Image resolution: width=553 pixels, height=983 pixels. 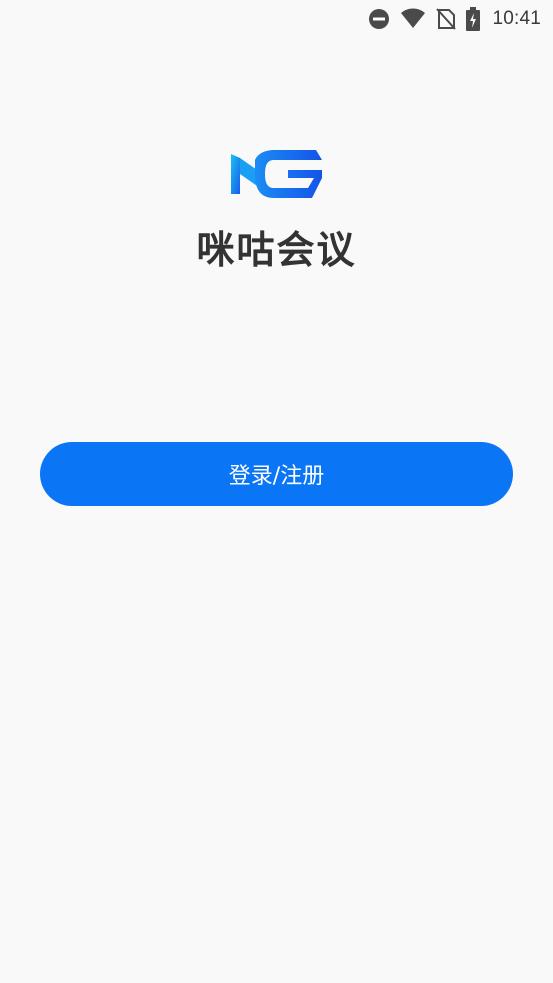 What do you see at coordinates (276, 19) in the screenshot?
I see `status-bar: 10:41` at bounding box center [276, 19].